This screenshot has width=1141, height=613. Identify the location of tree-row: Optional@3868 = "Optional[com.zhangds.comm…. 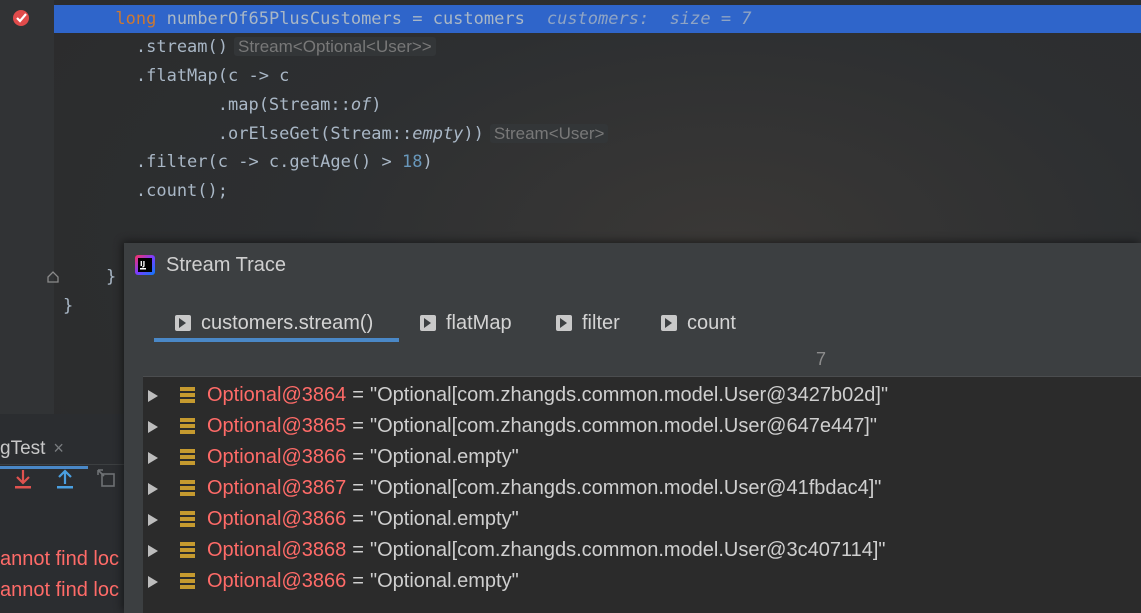
(642, 550).